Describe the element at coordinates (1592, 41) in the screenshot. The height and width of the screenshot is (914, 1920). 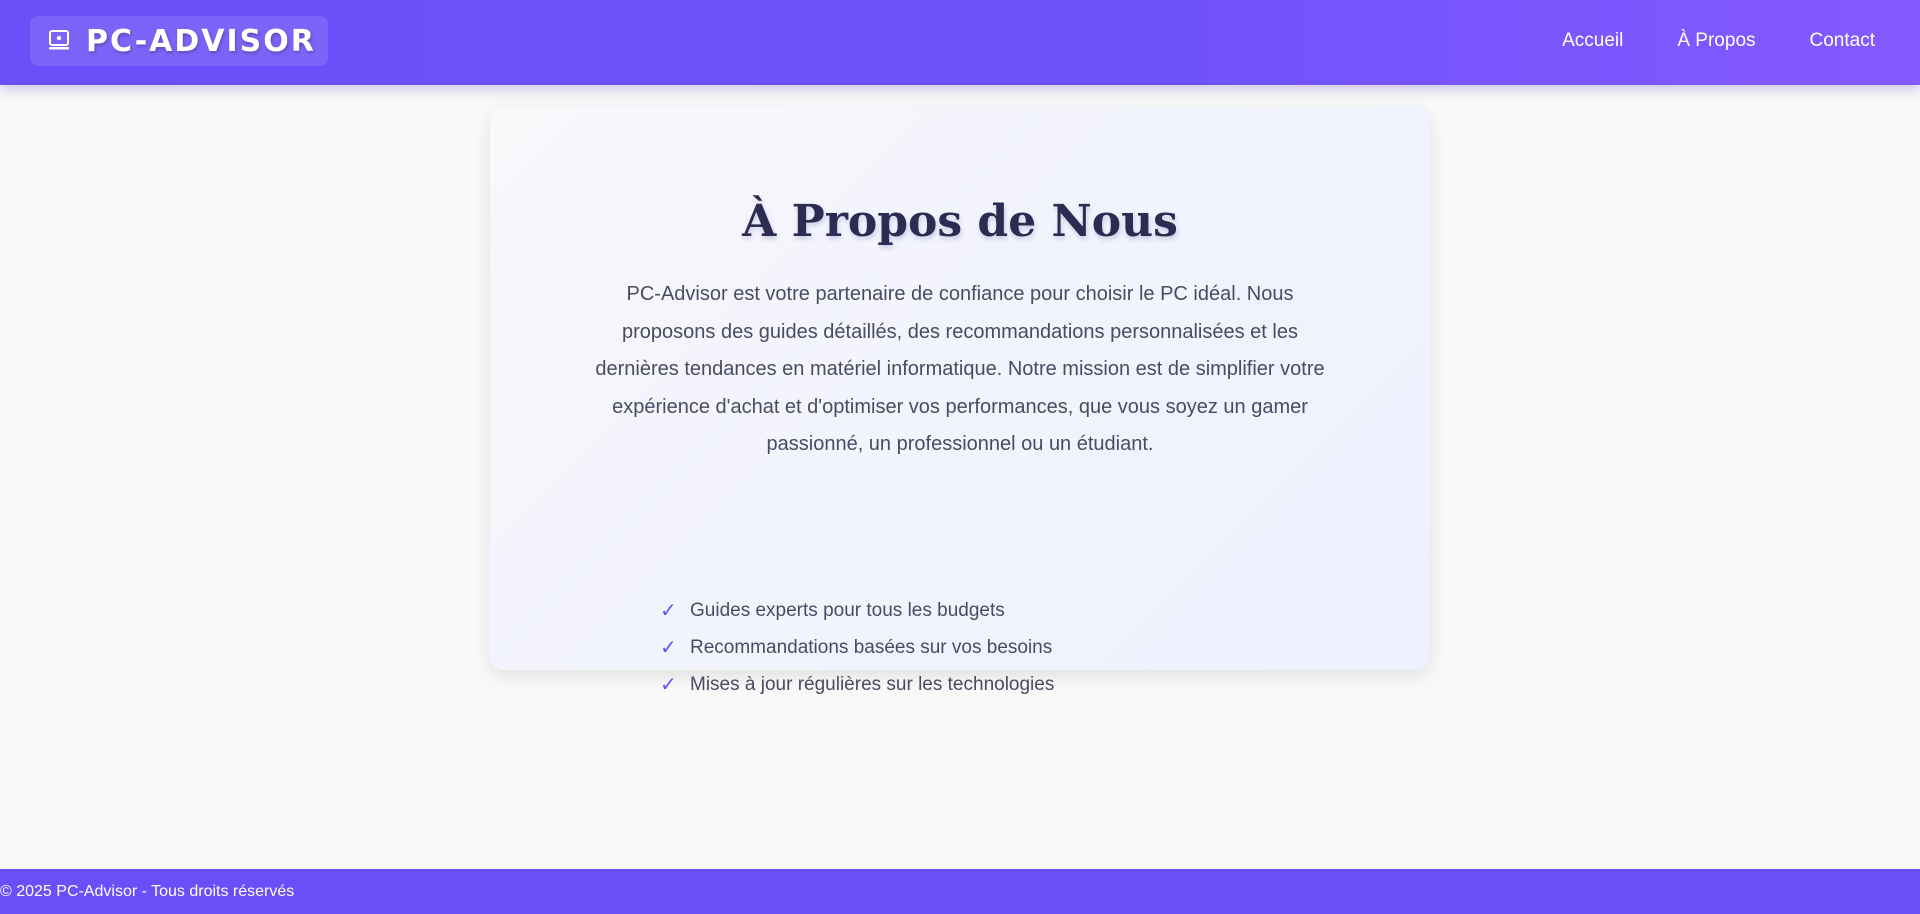
I see `nav-link-accueil: Accueil` at that location.